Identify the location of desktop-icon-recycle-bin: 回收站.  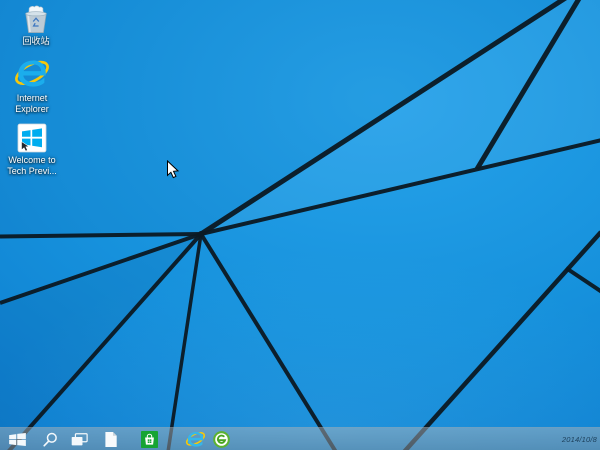
(36, 25).